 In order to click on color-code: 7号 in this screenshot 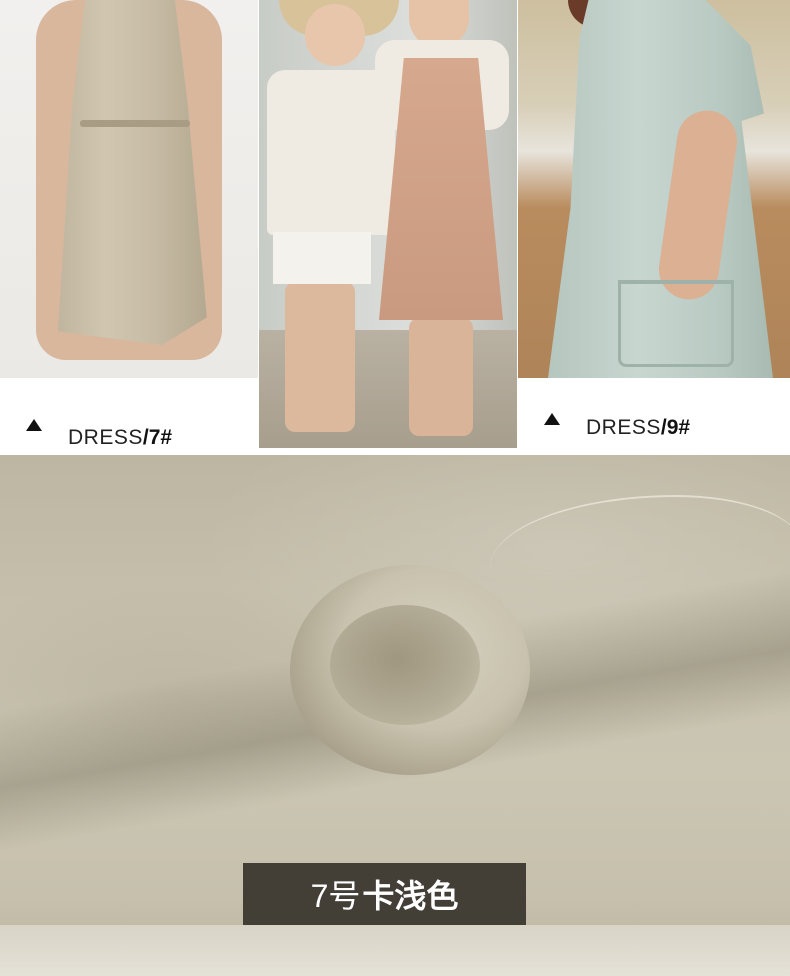, I will do `click(335, 896)`.